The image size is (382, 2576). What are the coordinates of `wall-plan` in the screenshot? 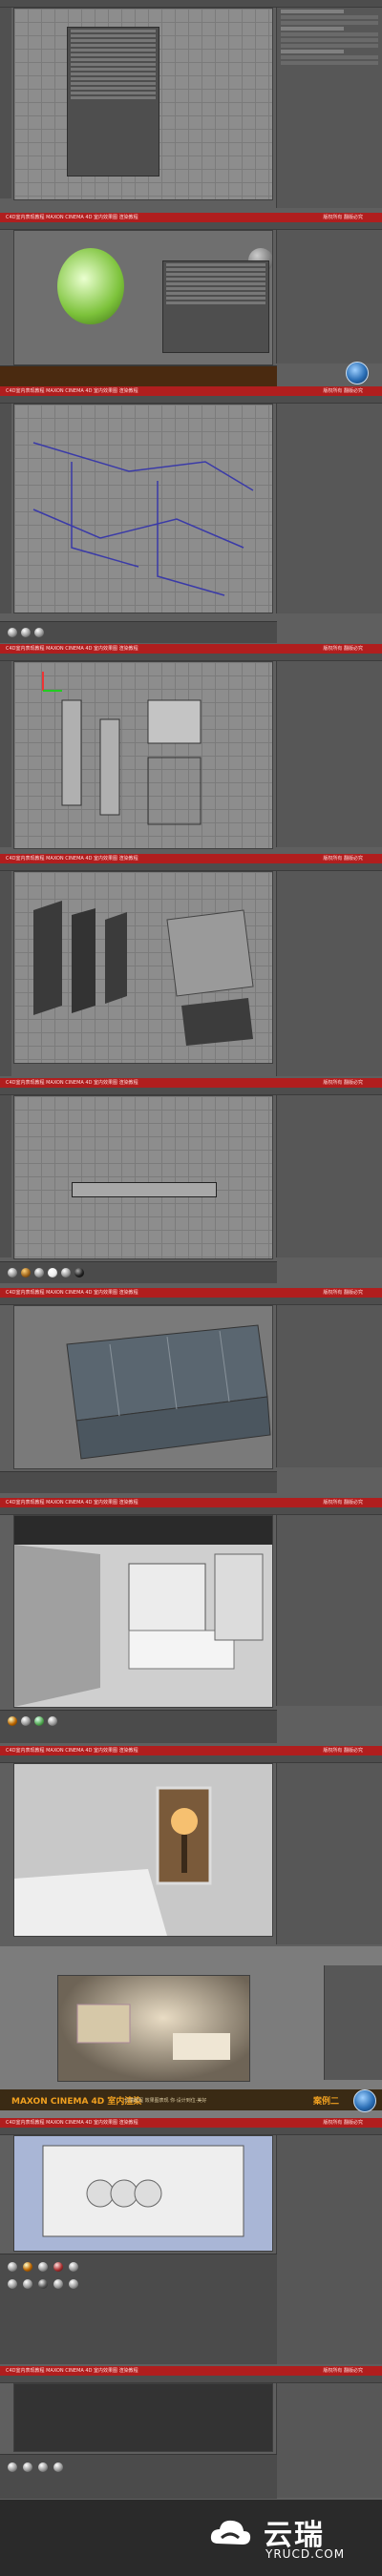 It's located at (122, 748).